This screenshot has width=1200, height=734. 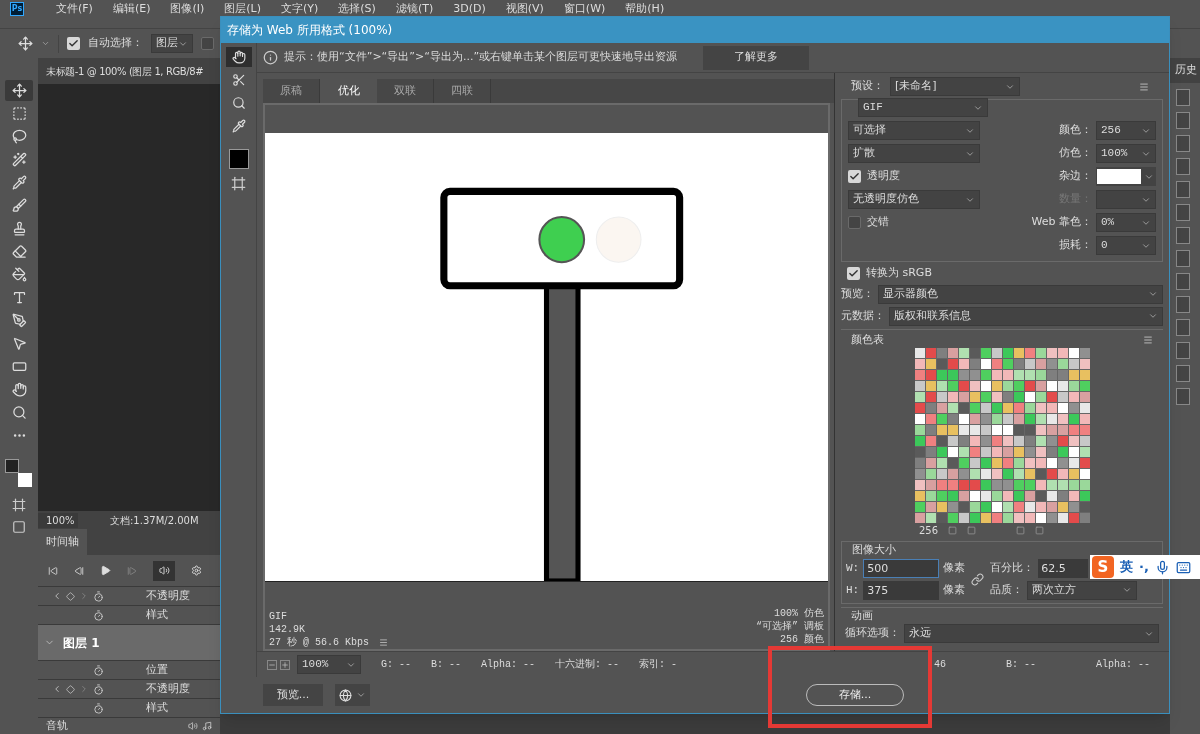 What do you see at coordinates (1126, 222) in the screenshot?
I see `value-dropdown: 0%` at bounding box center [1126, 222].